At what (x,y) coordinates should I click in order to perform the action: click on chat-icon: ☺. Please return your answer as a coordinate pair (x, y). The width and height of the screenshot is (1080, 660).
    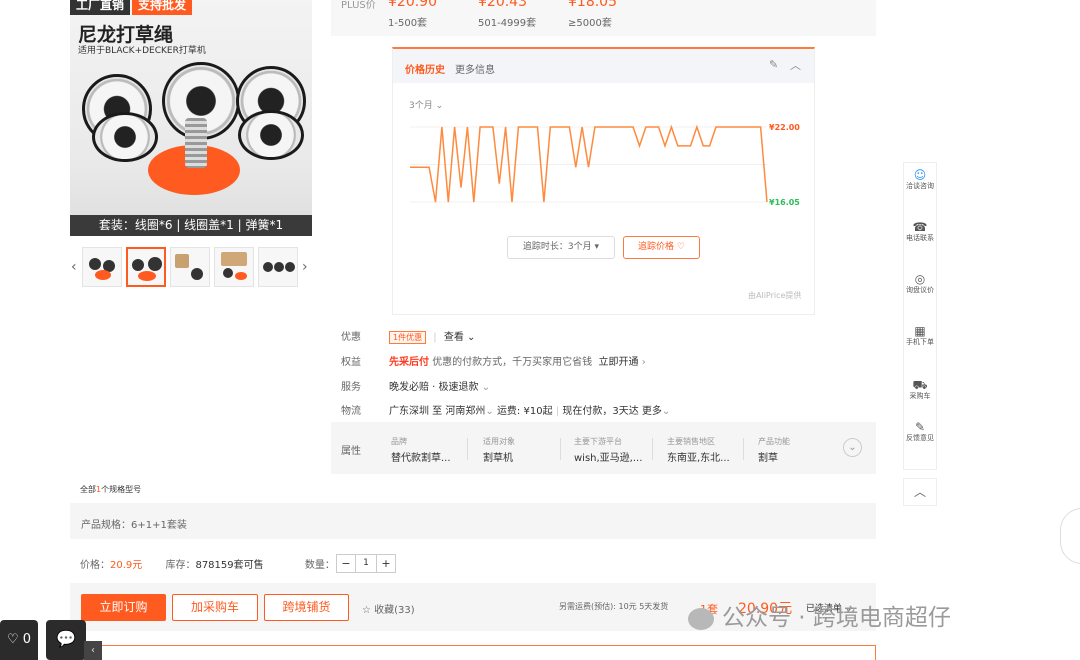
    Looking at the image, I should click on (920, 175).